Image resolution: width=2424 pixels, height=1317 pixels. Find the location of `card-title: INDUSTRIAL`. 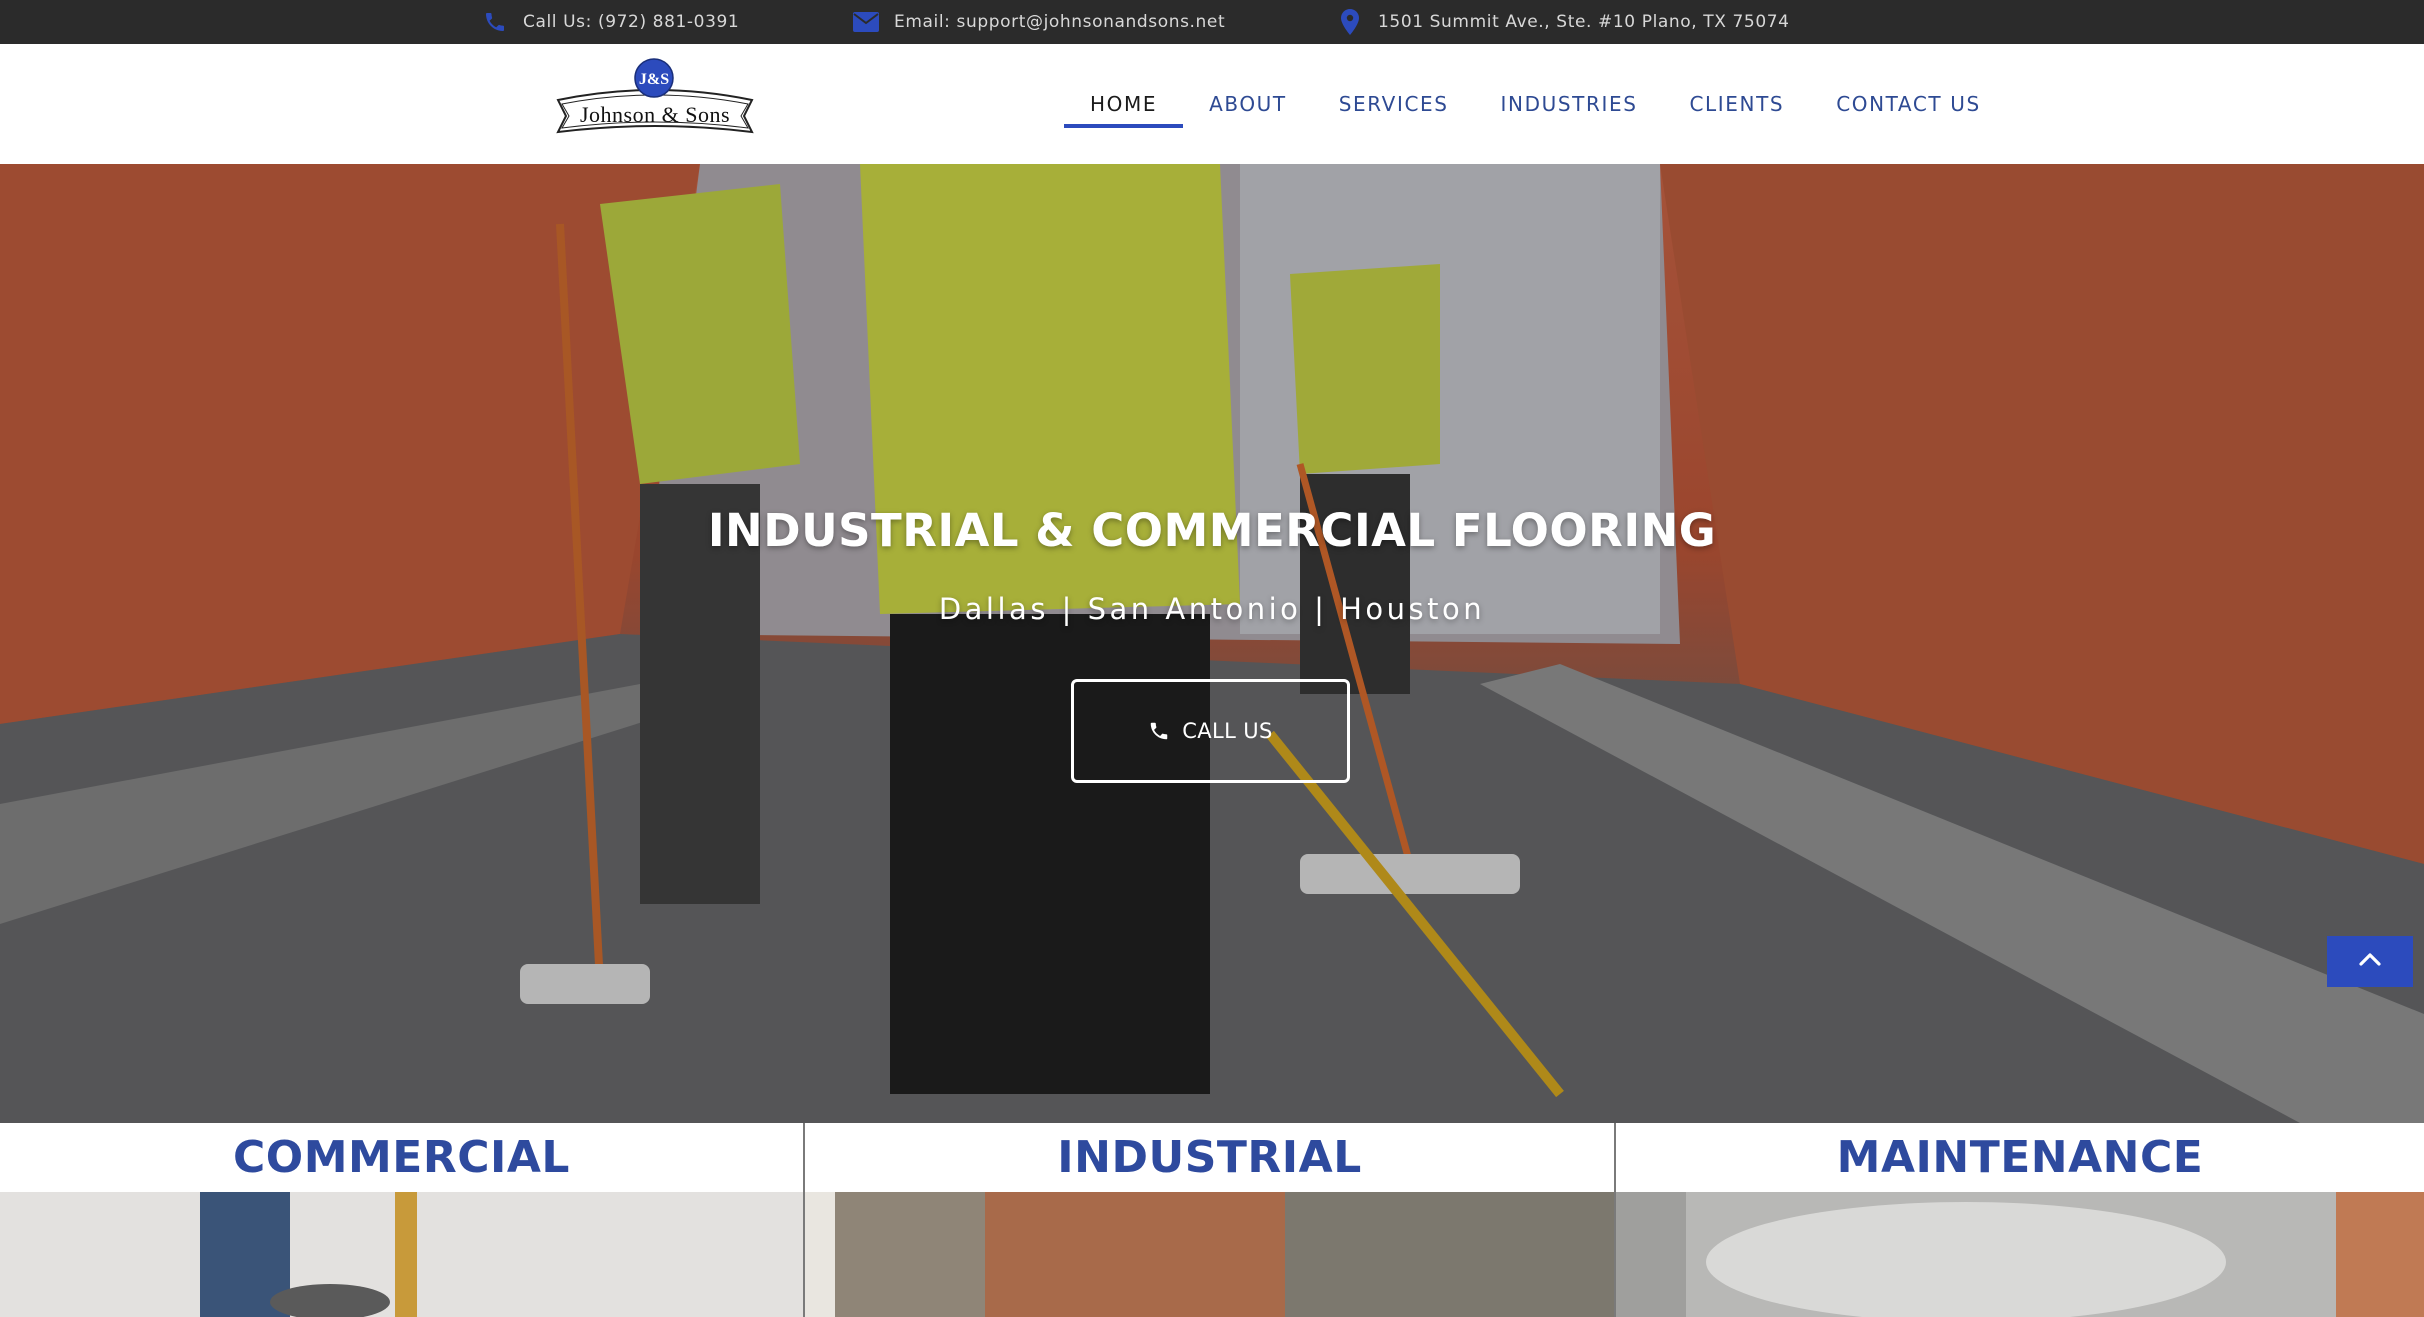

card-title: INDUSTRIAL is located at coordinates (1209, 1157).